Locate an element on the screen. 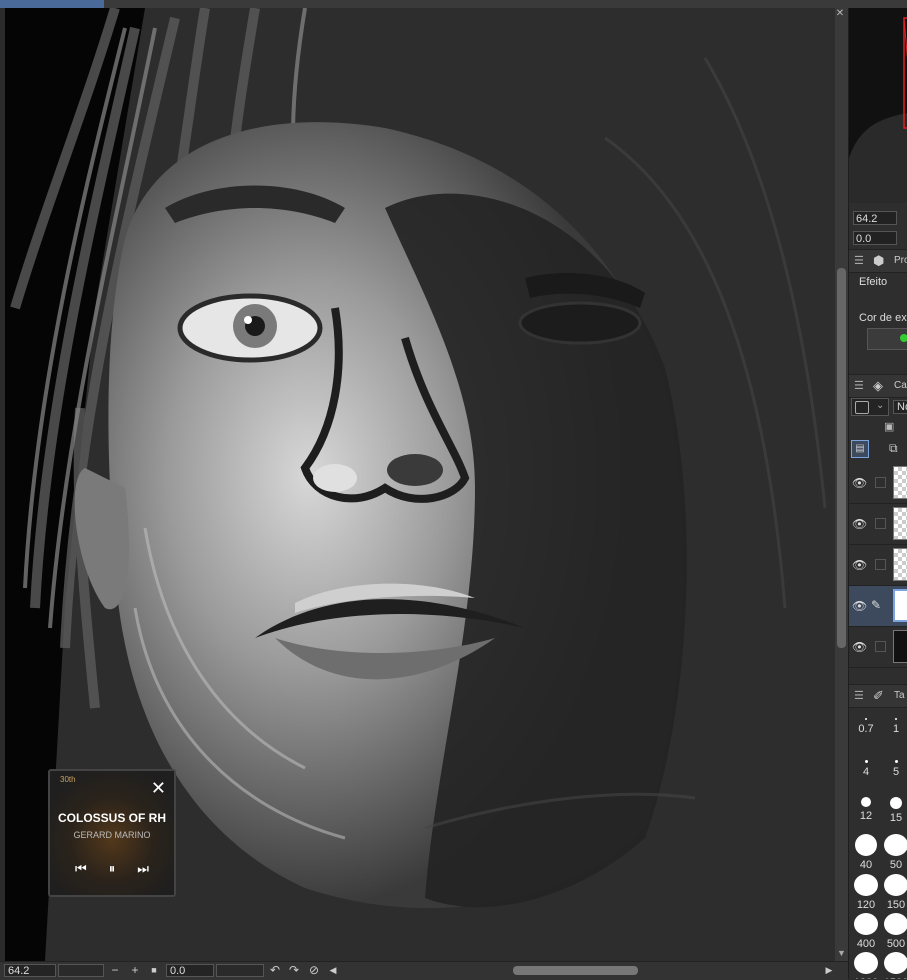 Image resolution: width=907 pixels, height=980 pixels. navigator-thumbnail is located at coordinates (878, 105).